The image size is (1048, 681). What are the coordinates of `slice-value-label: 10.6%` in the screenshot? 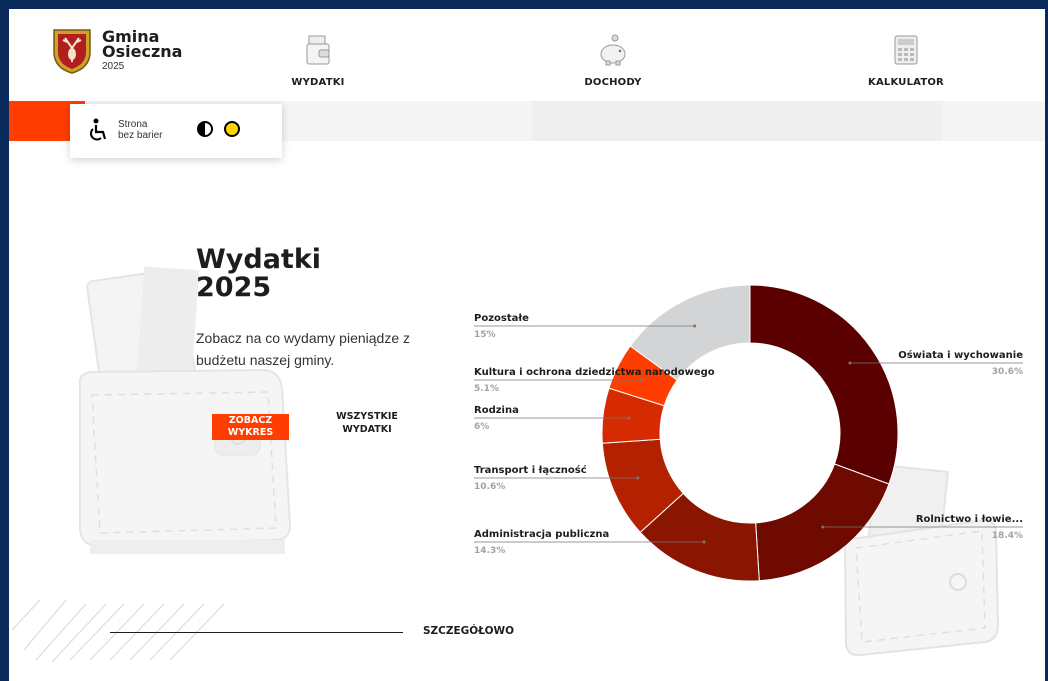 It's located at (490, 487).